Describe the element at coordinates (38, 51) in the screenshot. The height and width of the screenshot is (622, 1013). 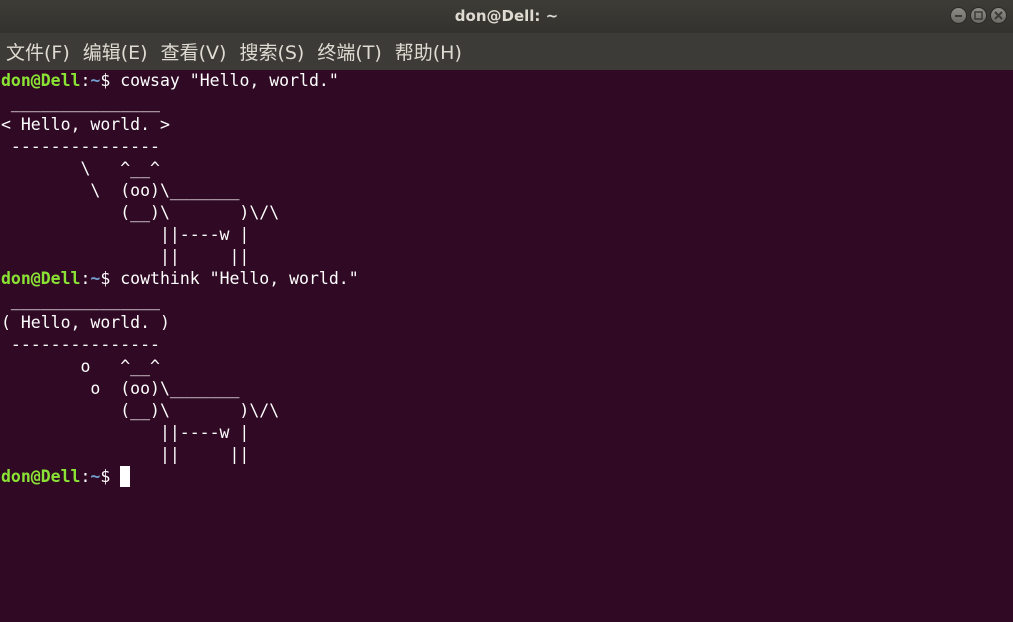
I see `menu-file: 文件(F)` at that location.